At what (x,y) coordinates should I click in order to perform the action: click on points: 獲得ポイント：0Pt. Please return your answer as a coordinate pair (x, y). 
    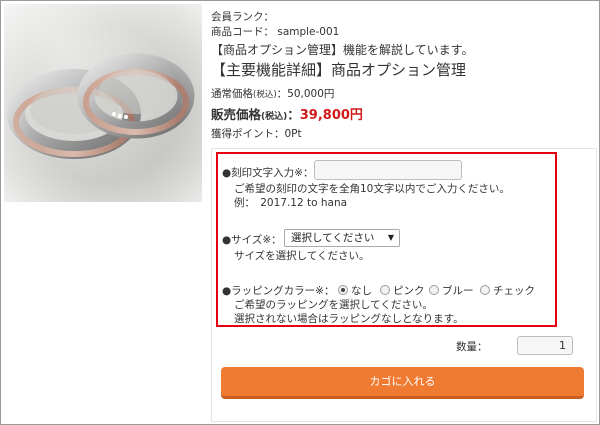
    Looking at the image, I should click on (256, 133).